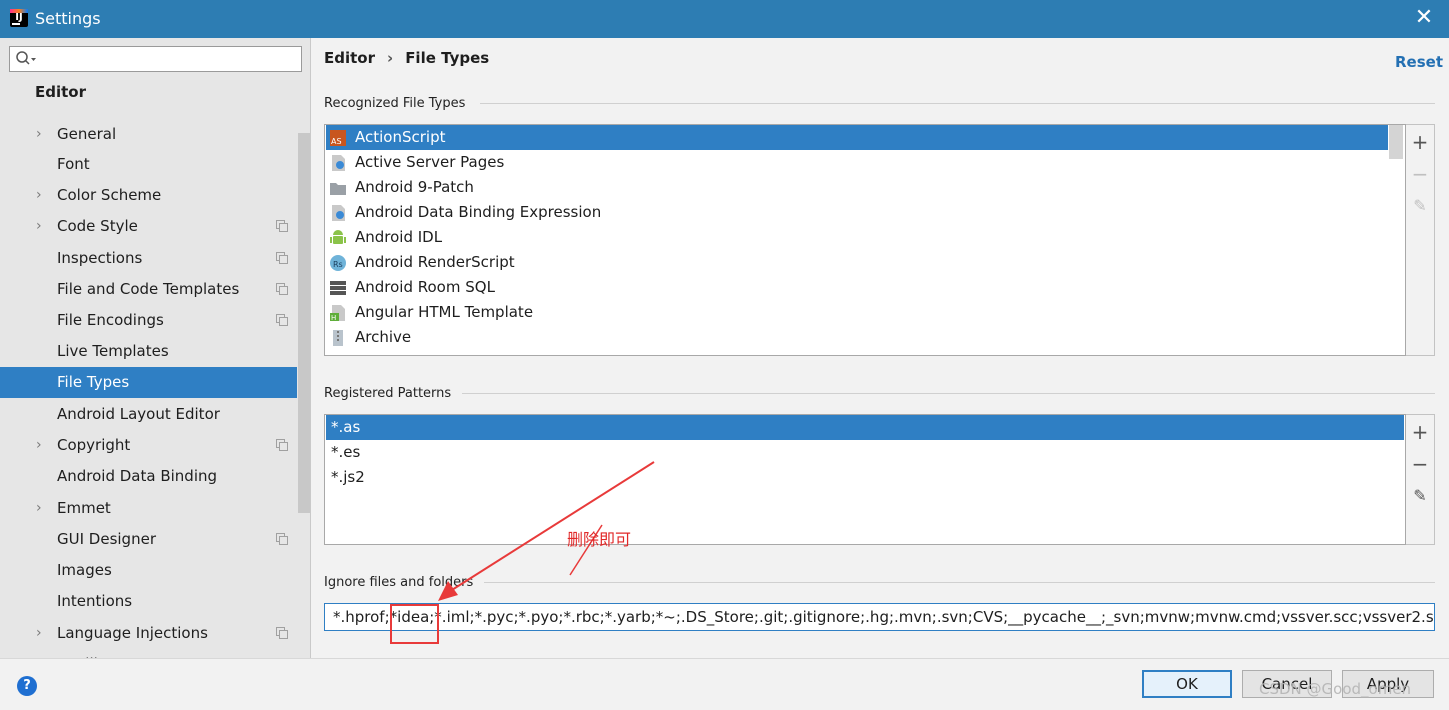  What do you see at coordinates (1420, 479) in the screenshot?
I see `patterns-toolbar: + − ✎` at bounding box center [1420, 479].